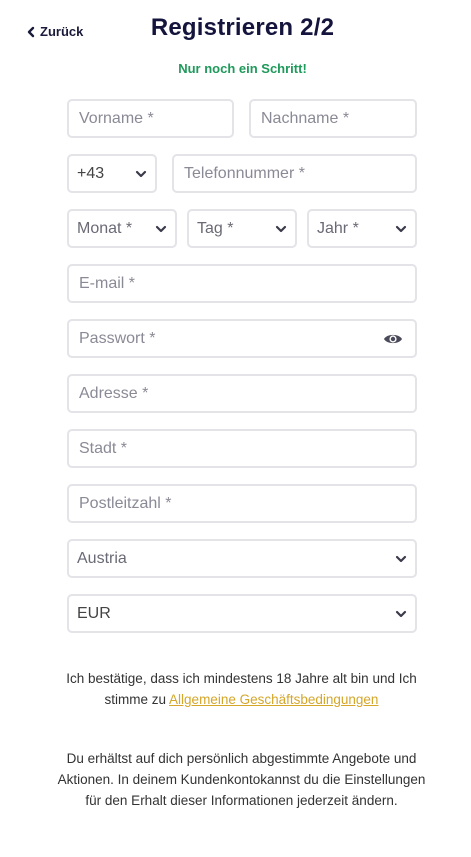 This screenshot has height=857, width=471. I want to click on country-value: Austria, so click(102, 558).